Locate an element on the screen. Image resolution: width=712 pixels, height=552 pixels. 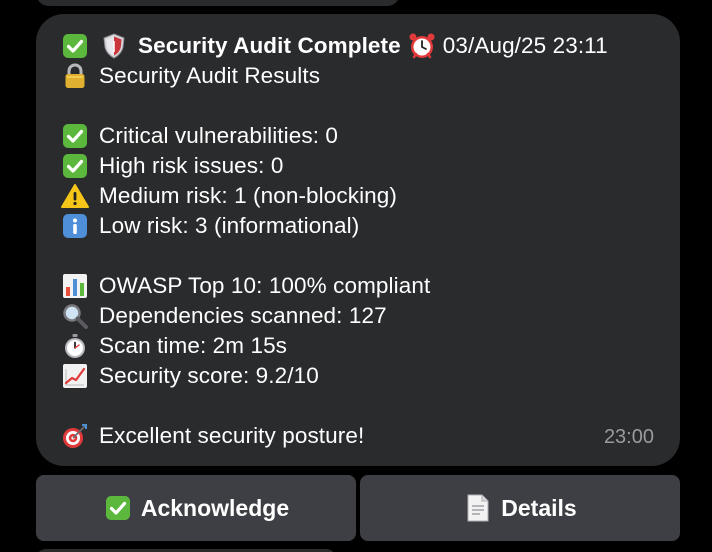
bar-chart-icon is located at coordinates (75, 286).